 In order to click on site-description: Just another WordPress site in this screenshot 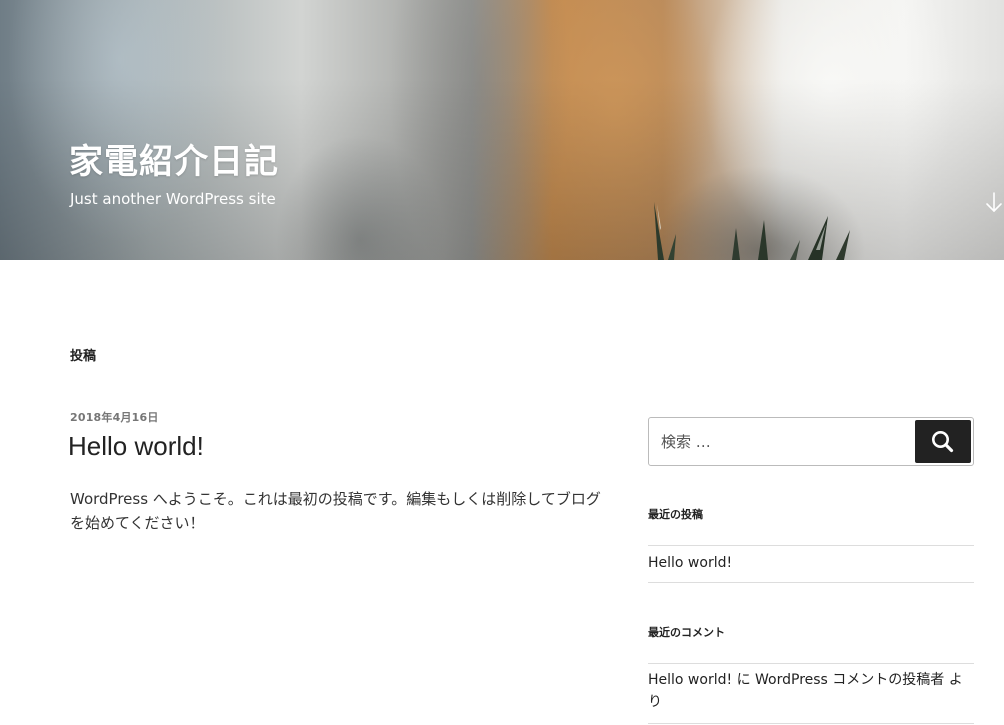, I will do `click(173, 199)`.